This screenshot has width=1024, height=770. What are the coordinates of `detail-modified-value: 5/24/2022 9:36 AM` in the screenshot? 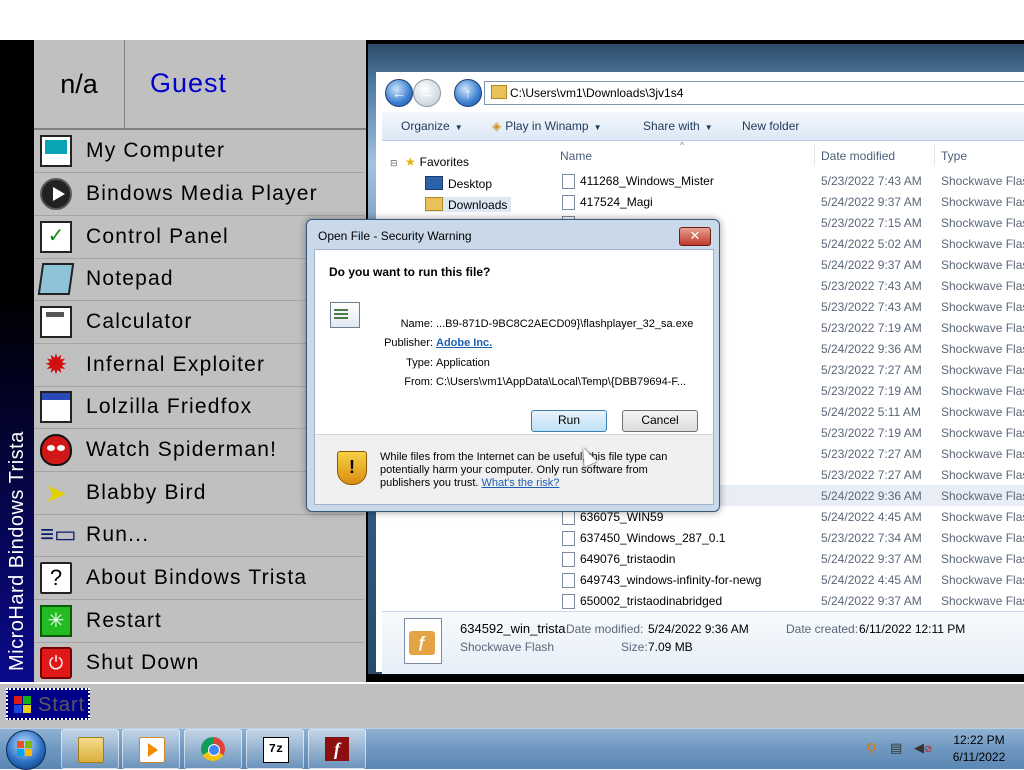 It's located at (698, 629).